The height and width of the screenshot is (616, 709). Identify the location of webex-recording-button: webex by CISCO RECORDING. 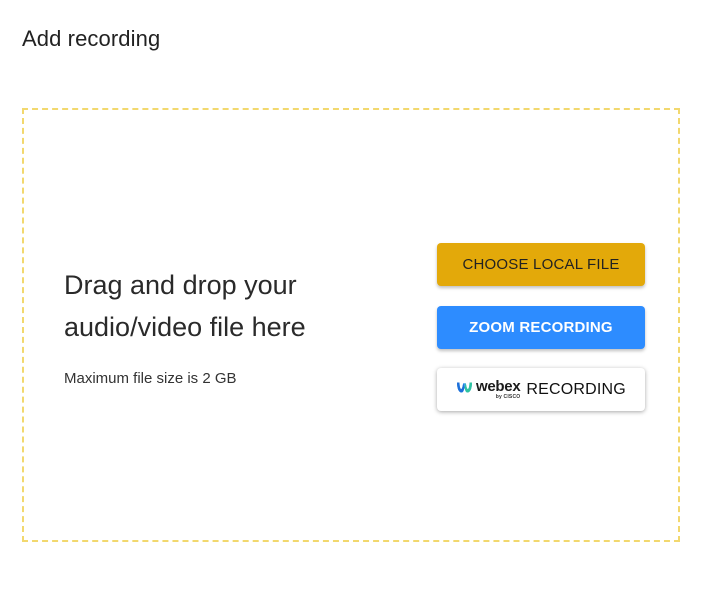
(541, 389).